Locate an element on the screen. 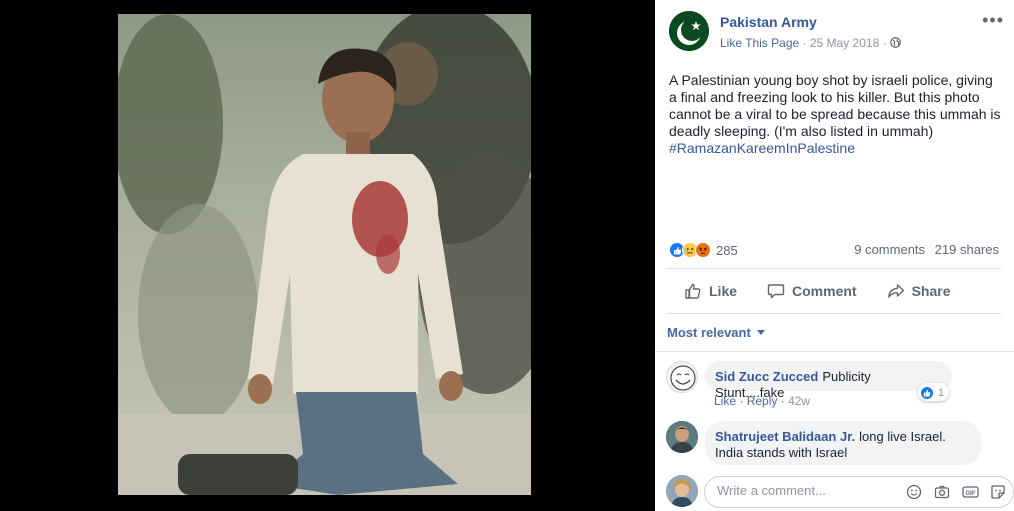 The image size is (1014, 511). comment-author: Sid Zucc Zucced is located at coordinates (766, 376).